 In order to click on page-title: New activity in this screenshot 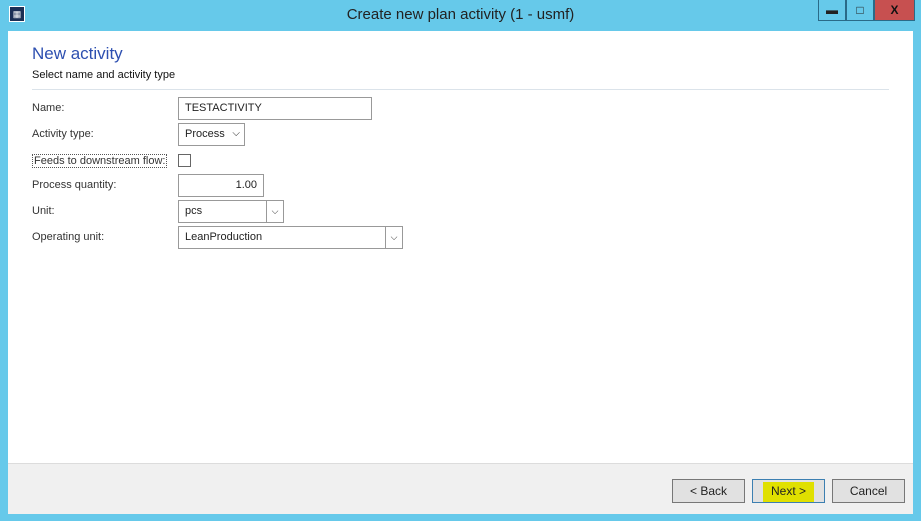, I will do `click(77, 53)`.